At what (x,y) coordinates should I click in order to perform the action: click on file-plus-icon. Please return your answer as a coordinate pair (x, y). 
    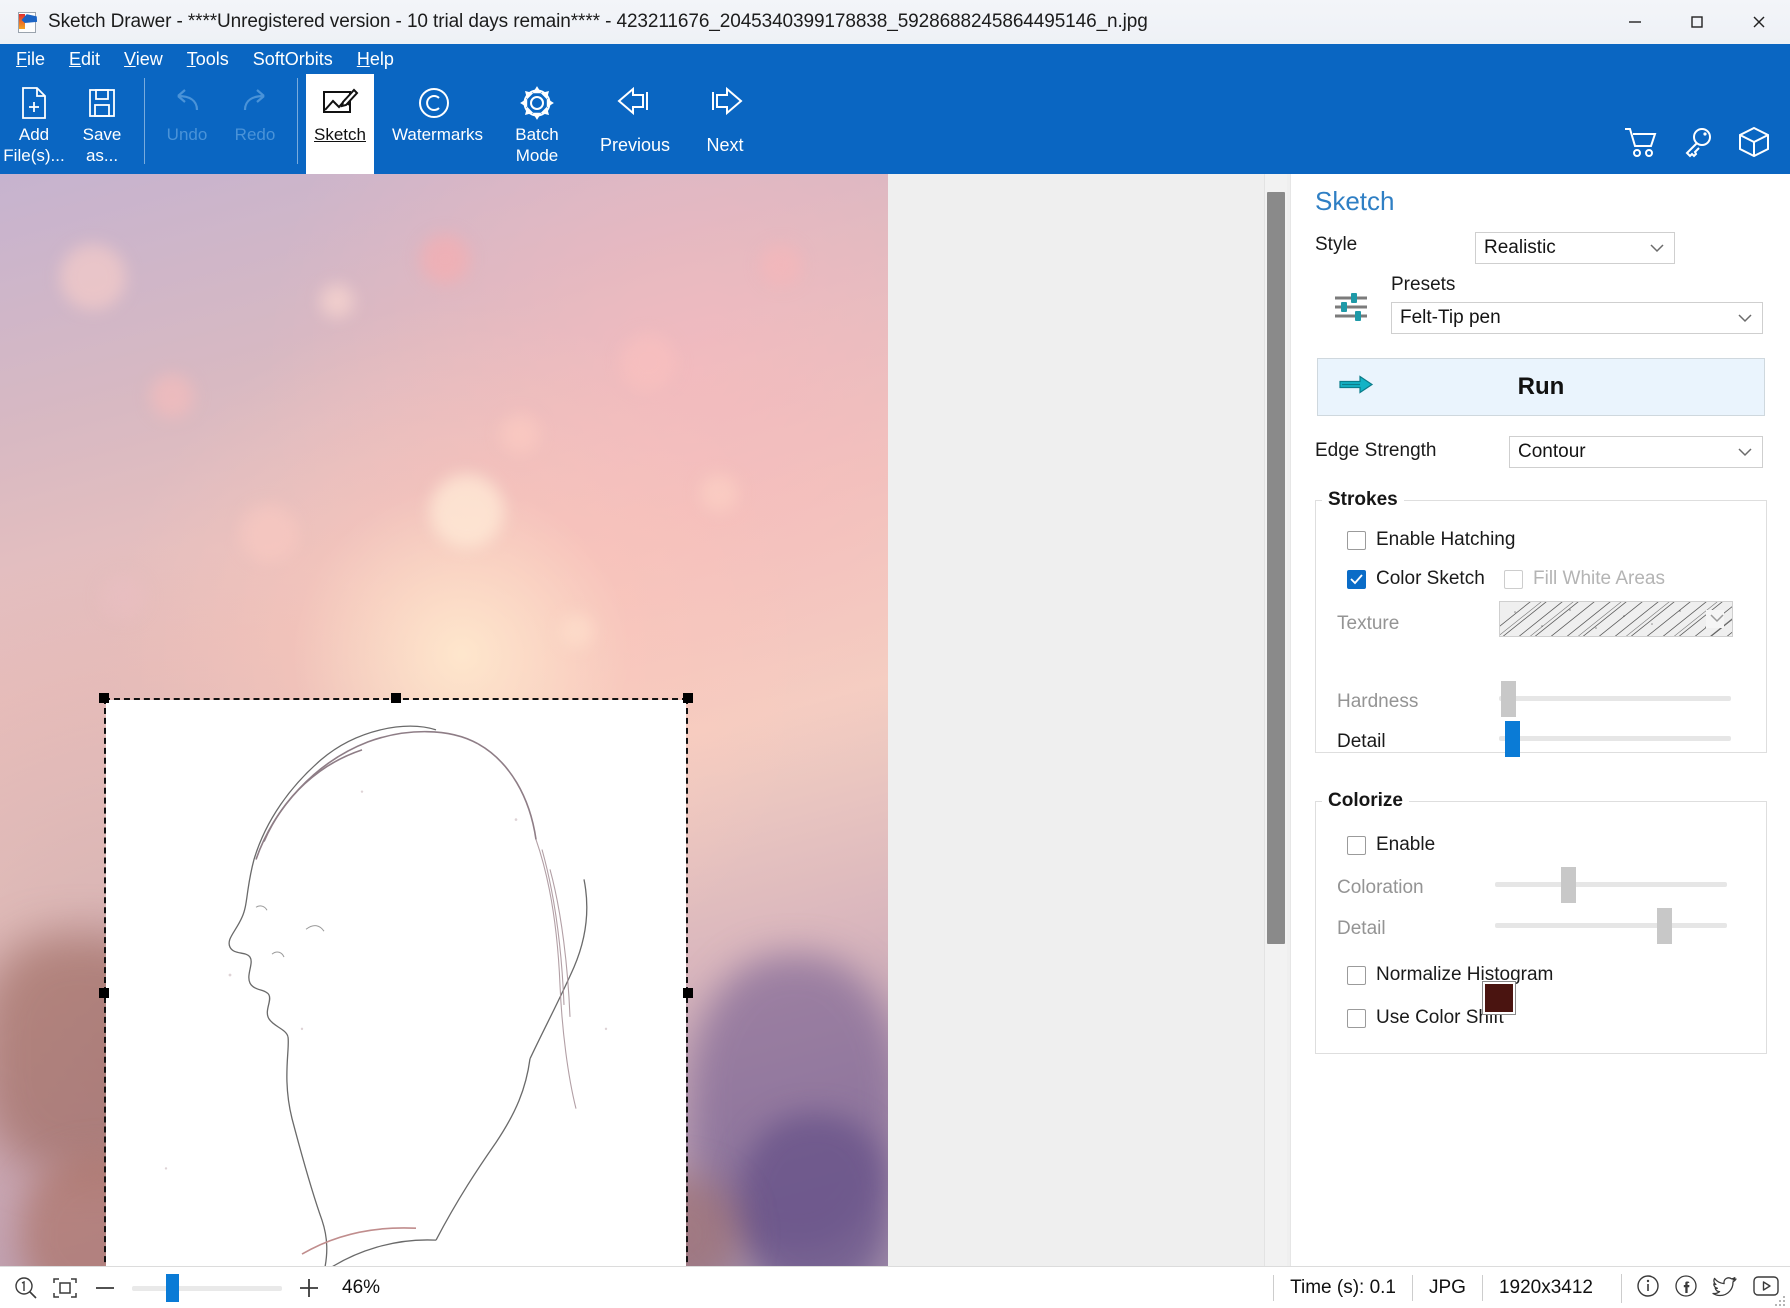
    Looking at the image, I should click on (34, 103).